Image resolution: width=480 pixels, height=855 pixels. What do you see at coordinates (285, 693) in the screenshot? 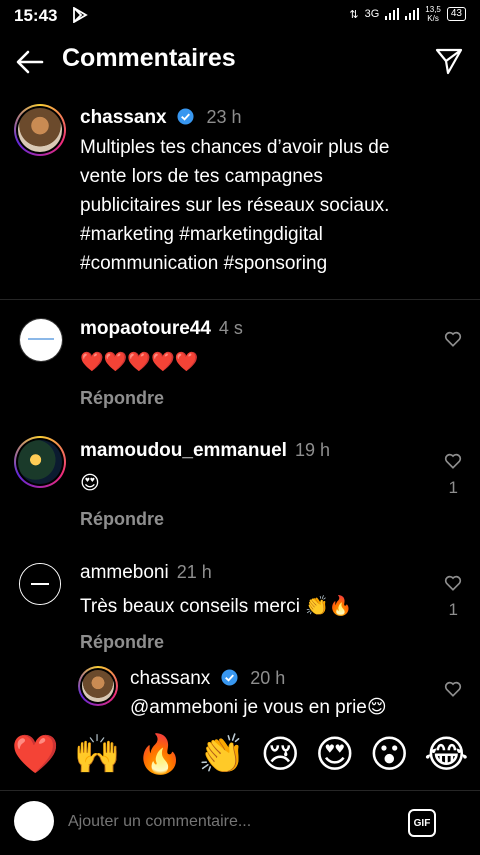
I see `reply-item: chassanx 20 h @ammeboni je vous en prie😌` at bounding box center [285, 693].